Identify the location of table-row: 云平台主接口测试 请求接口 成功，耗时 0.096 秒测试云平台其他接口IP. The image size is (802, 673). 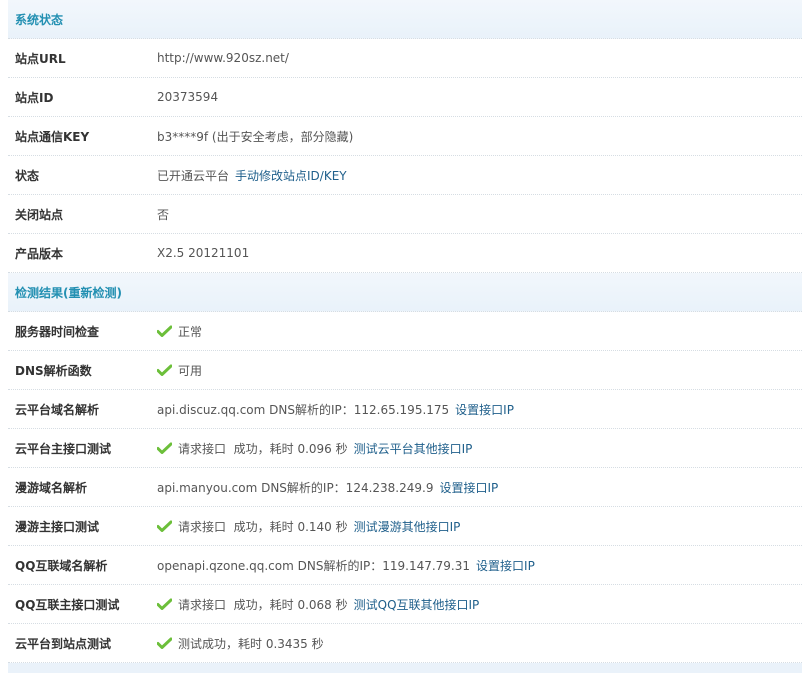
(405, 448).